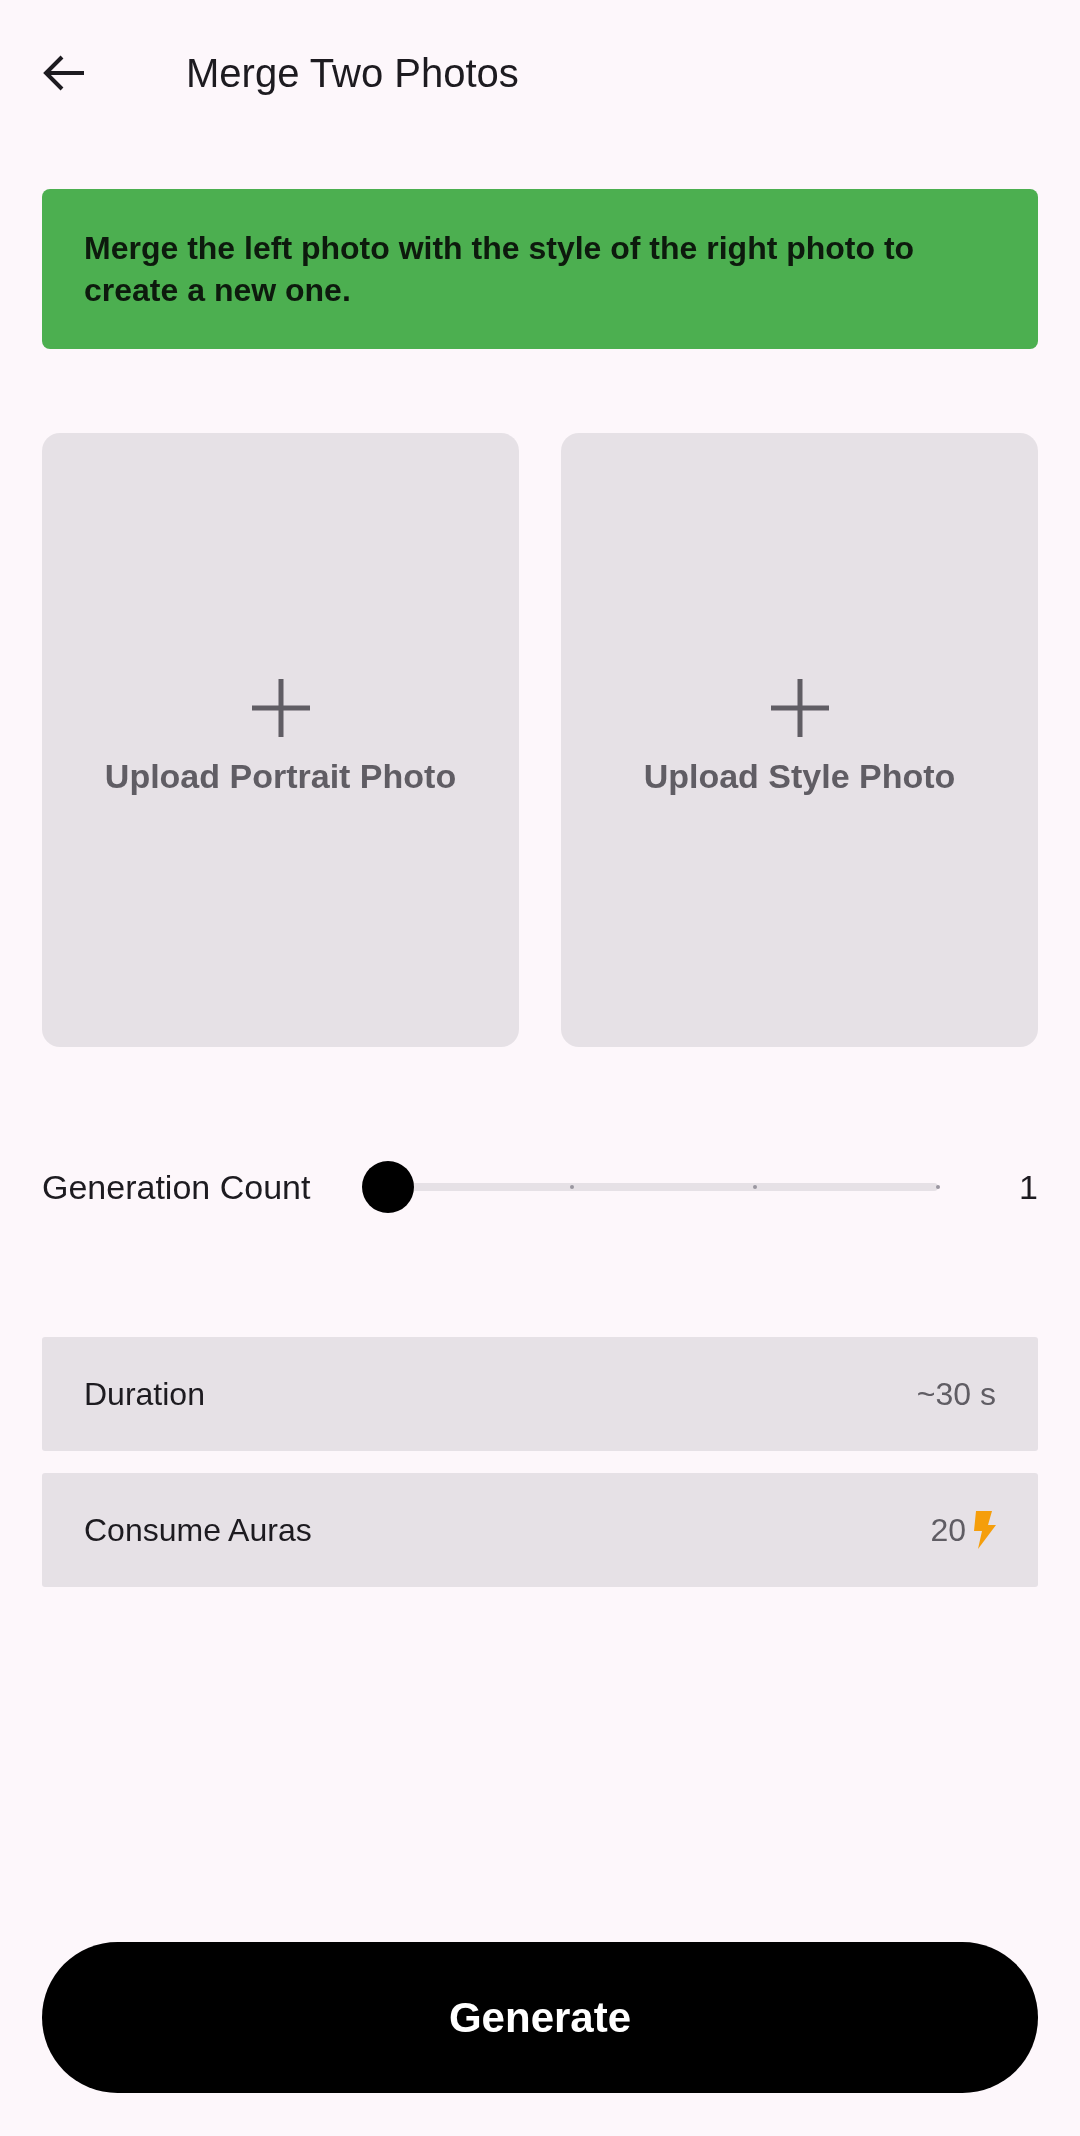 This screenshot has width=1080, height=2136. Describe the element at coordinates (956, 1394) in the screenshot. I see `info-value: ~30 s` at that location.